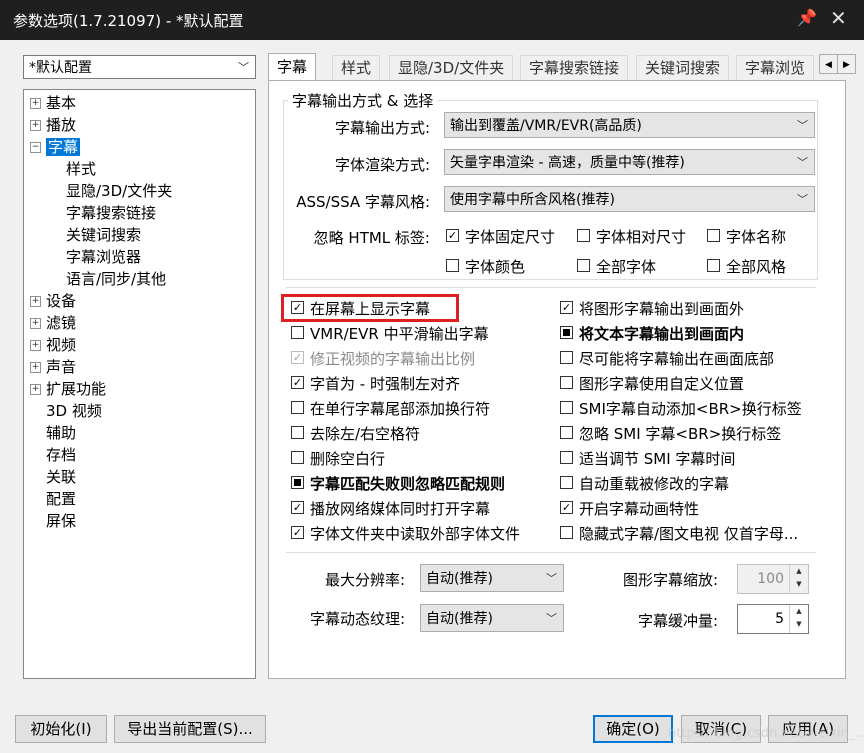 The height and width of the screenshot is (753, 864). What do you see at coordinates (683, 67) in the screenshot?
I see `tab-4: 关键词搜索` at bounding box center [683, 67].